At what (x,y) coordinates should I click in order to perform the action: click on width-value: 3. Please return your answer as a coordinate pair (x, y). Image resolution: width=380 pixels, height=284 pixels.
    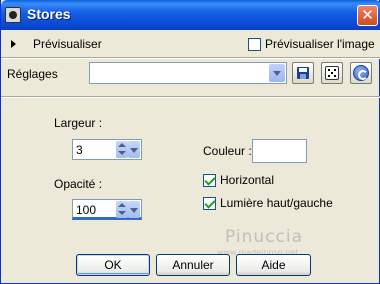
    Looking at the image, I should click on (79, 150).